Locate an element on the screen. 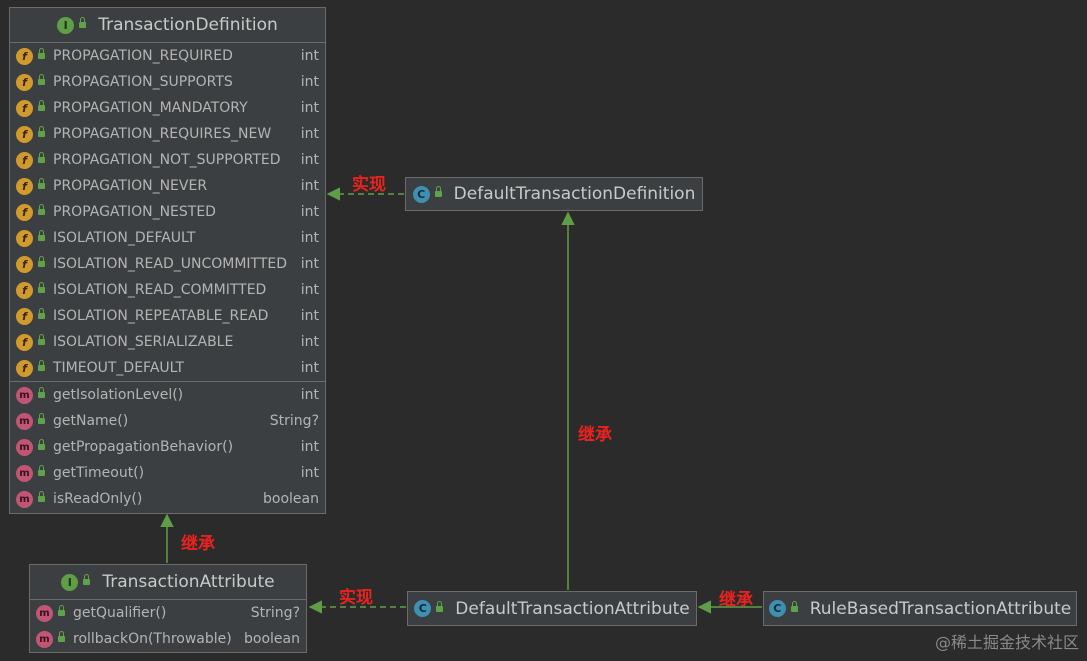 This screenshot has width=1087, height=661. field-row: f ISOLATION_REPEATABLE_READ int is located at coordinates (167, 316).